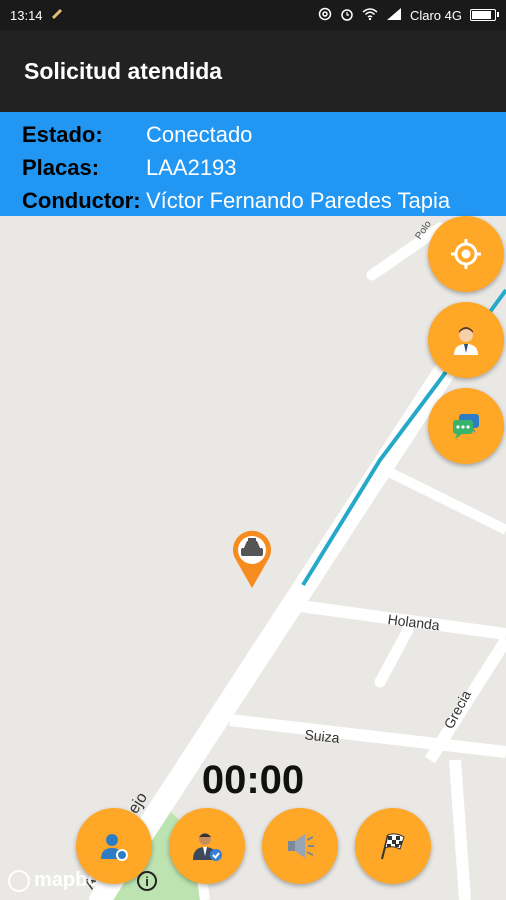  Describe the element at coordinates (253, 15) in the screenshot. I see `status-bar: 13:14 Claro 4G` at that location.